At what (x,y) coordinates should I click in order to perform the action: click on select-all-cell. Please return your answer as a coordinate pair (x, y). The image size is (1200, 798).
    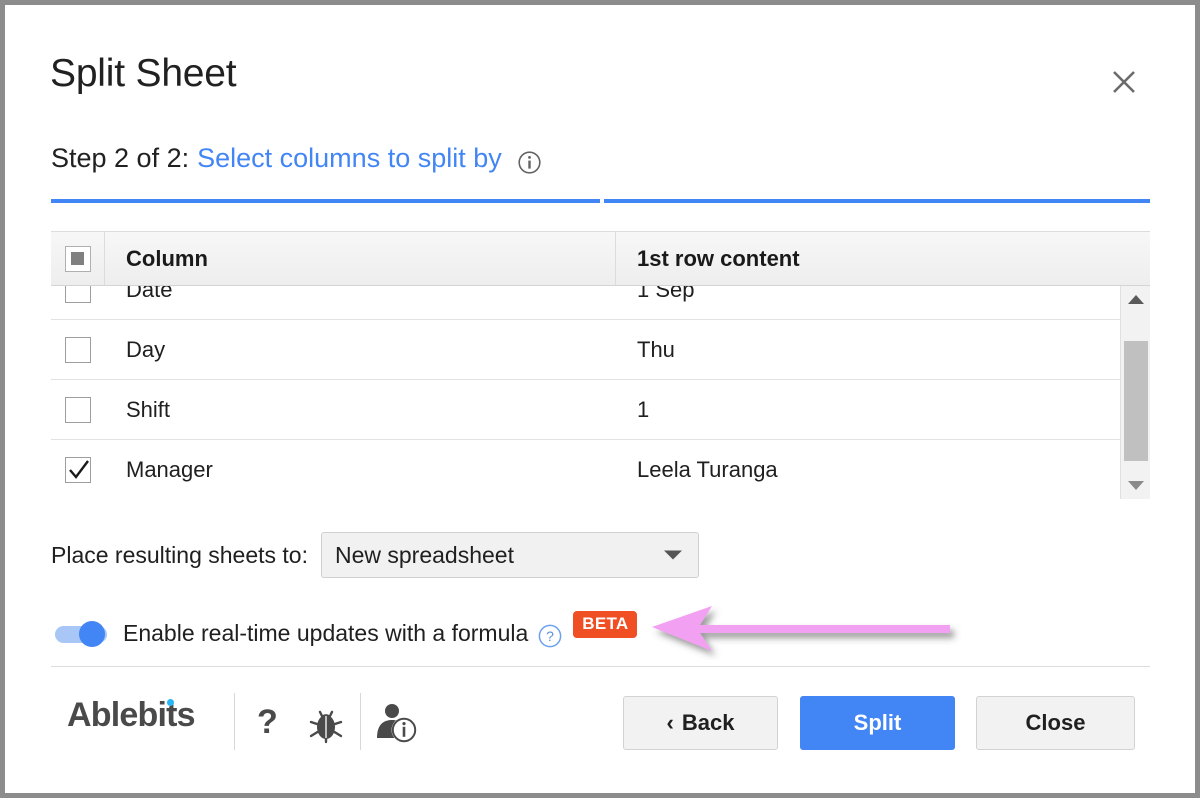
    Looking at the image, I should click on (78, 258).